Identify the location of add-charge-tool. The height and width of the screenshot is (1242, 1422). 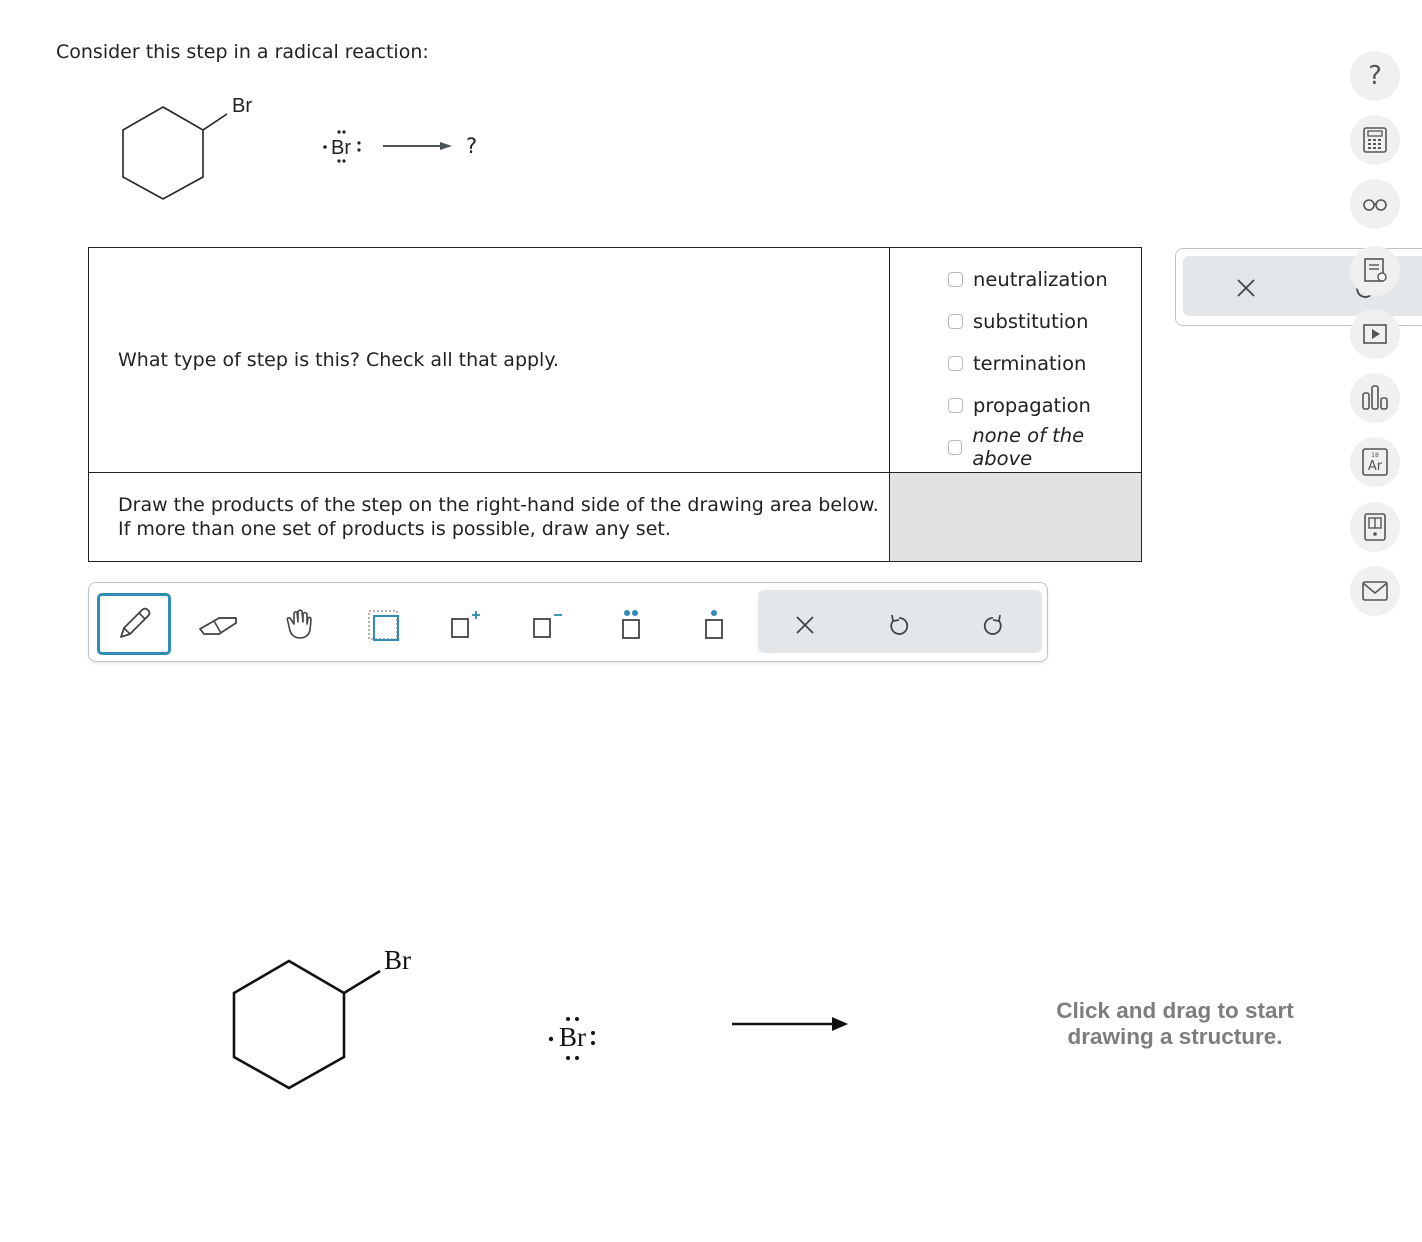
(463, 625).